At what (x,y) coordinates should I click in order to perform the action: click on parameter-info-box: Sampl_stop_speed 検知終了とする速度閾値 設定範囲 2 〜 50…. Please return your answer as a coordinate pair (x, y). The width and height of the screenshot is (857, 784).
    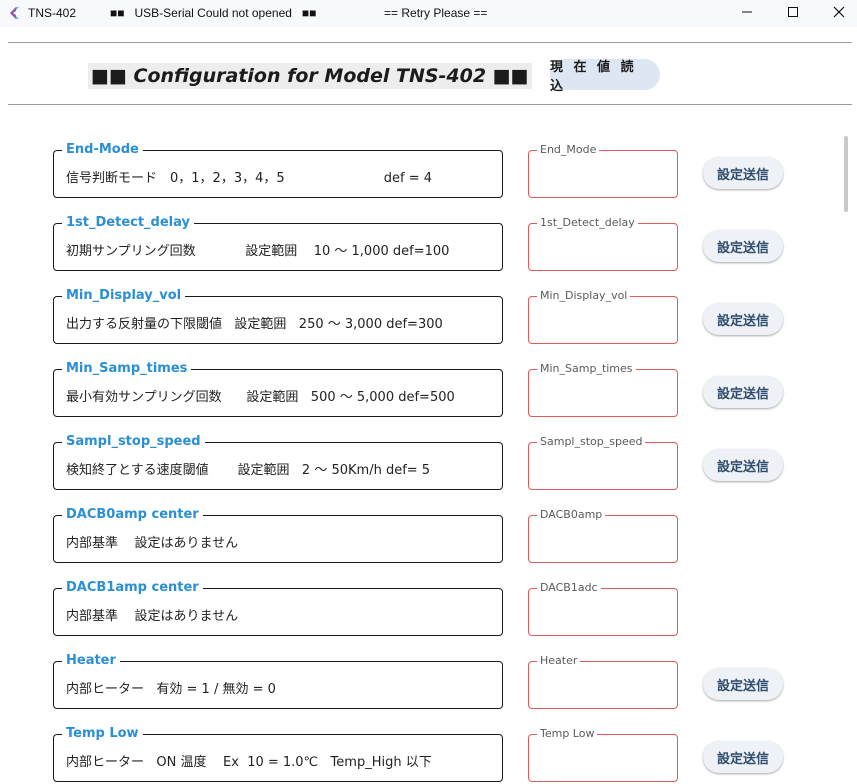
    Looking at the image, I should click on (278, 462).